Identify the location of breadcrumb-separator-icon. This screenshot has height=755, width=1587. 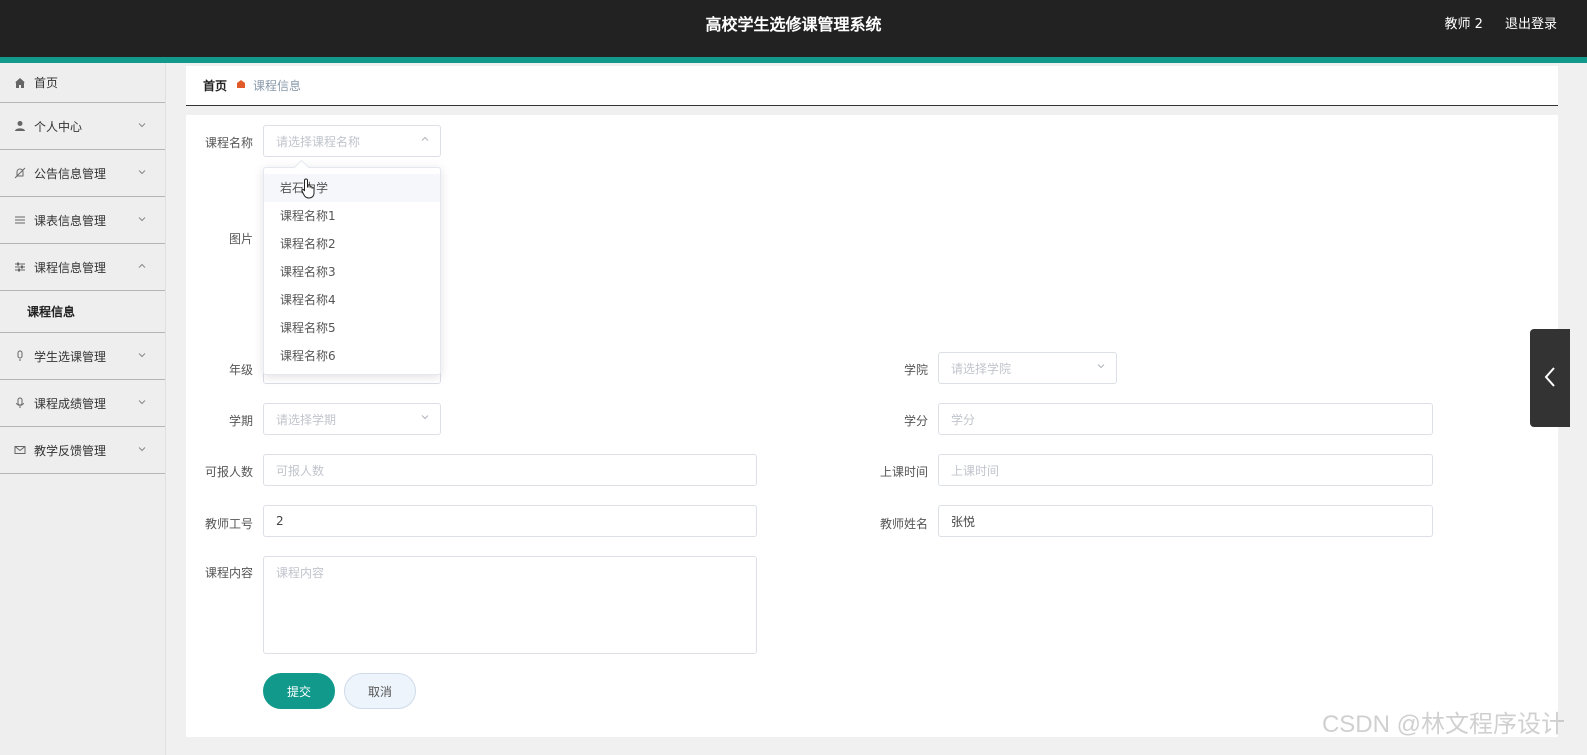
(241, 85).